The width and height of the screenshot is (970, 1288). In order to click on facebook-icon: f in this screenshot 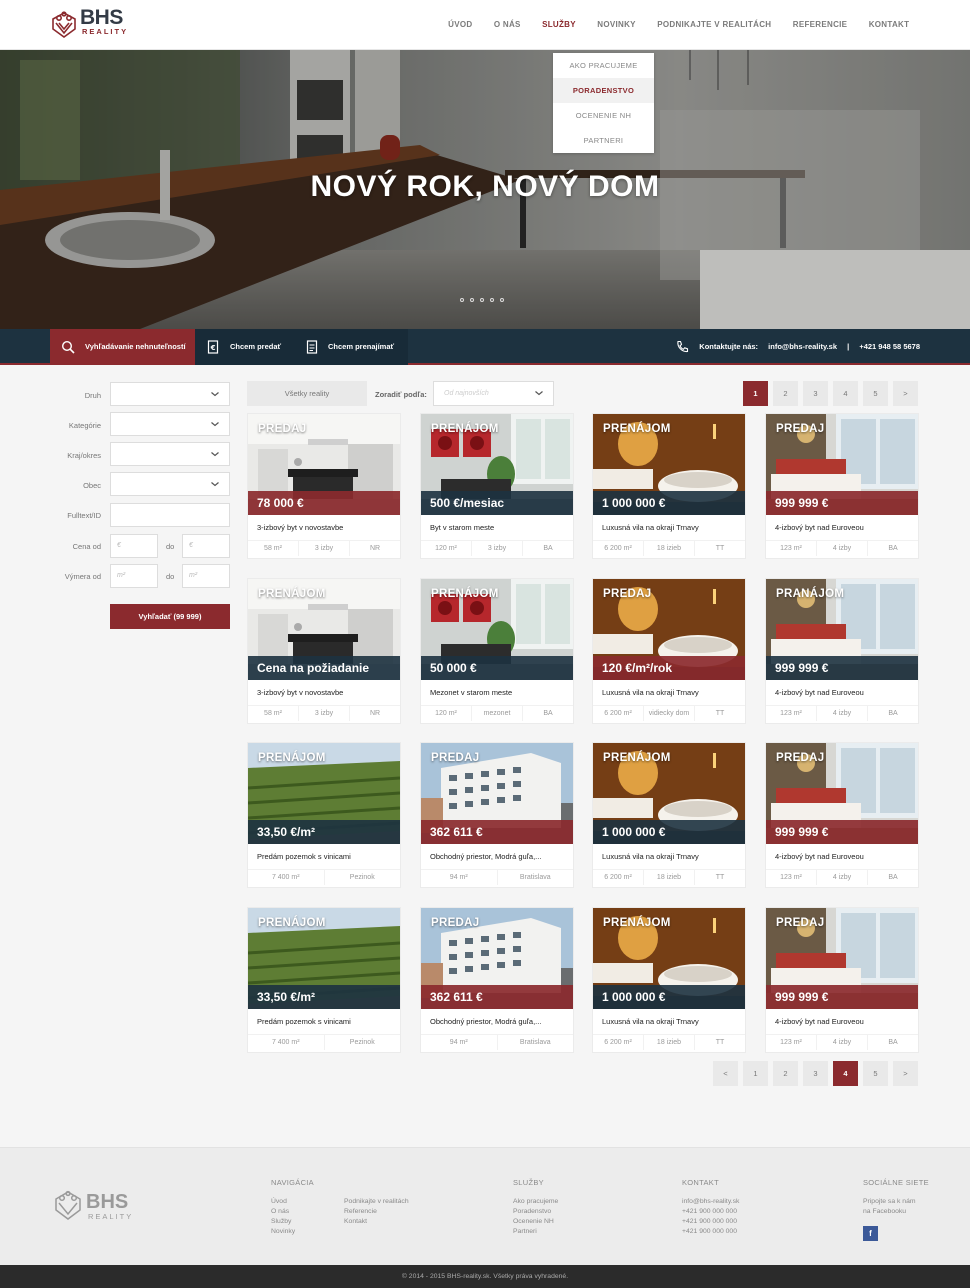, I will do `click(870, 1233)`.